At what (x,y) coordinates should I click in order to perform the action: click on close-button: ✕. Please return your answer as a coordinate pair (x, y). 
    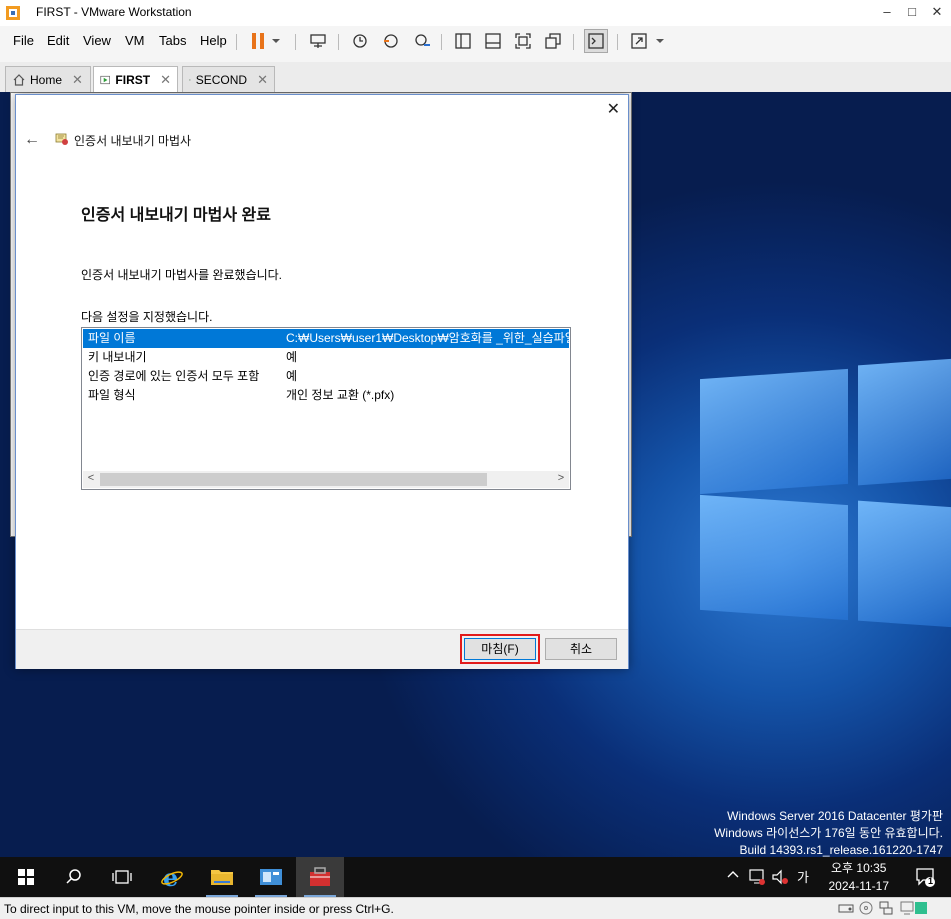
    Looking at the image, I should click on (937, 12).